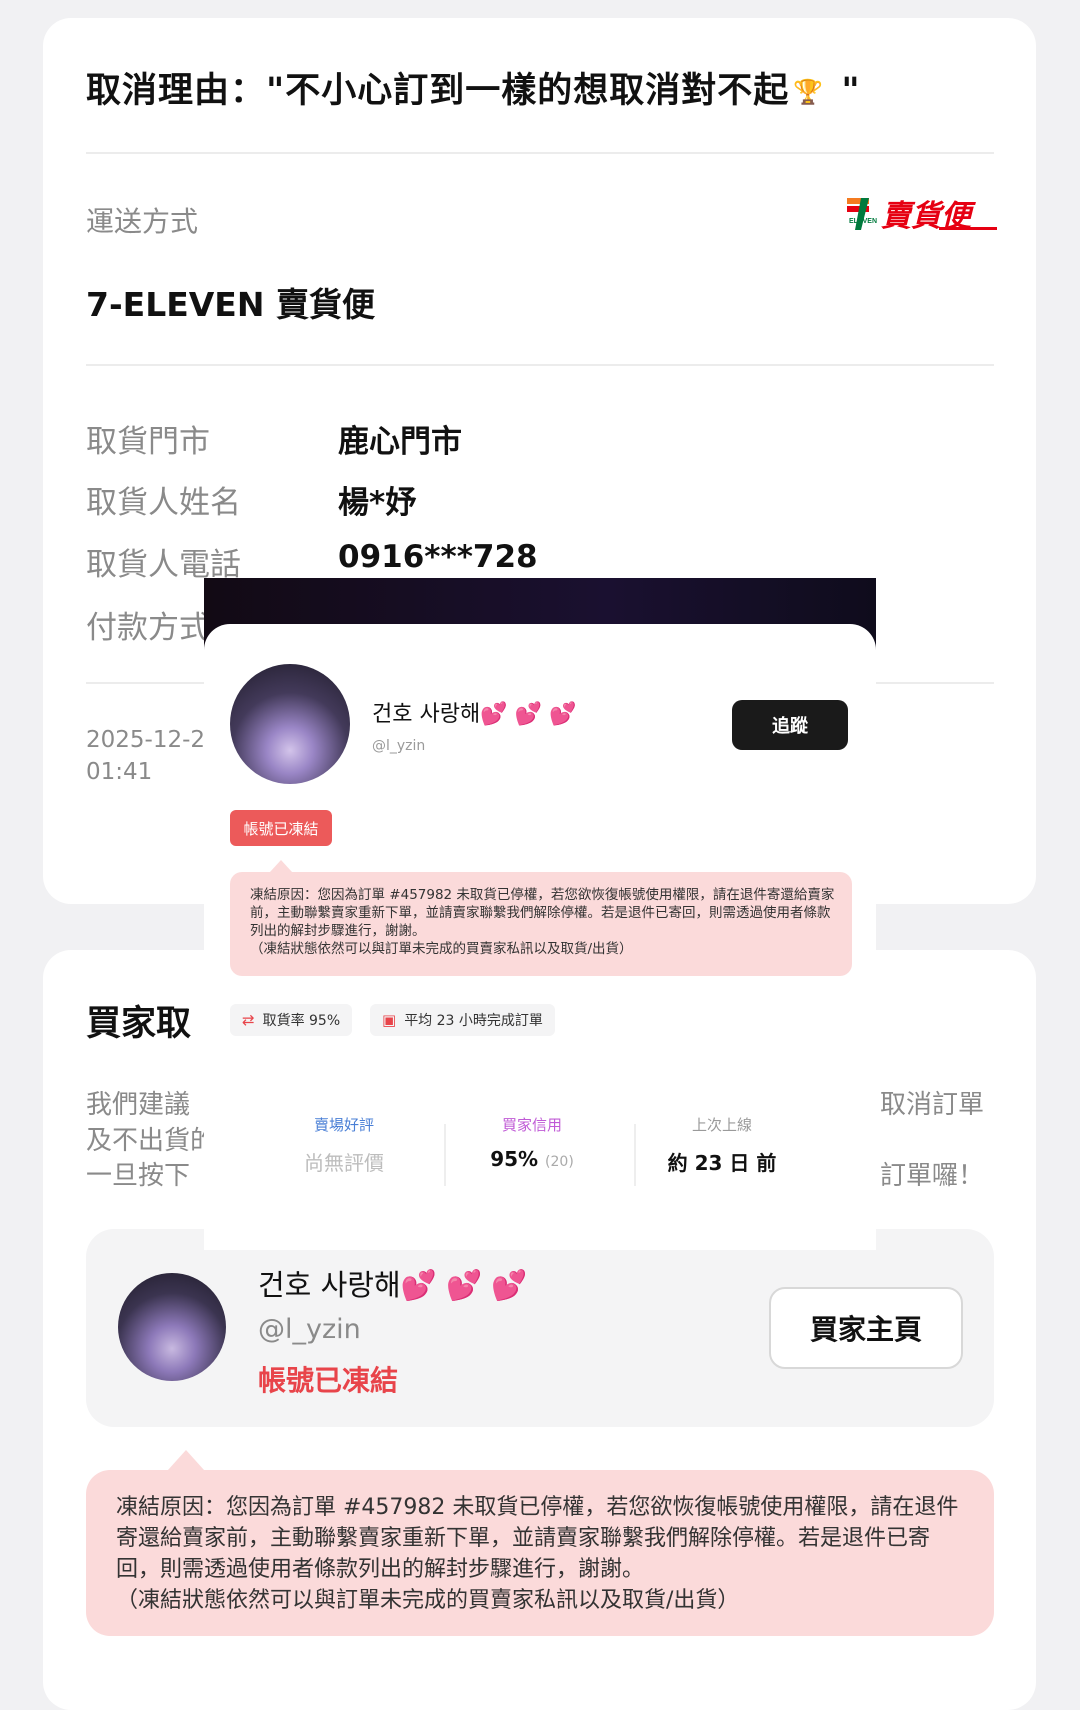  Describe the element at coordinates (139, 1024) in the screenshot. I see `buyer-section-title: 買家取` at that location.